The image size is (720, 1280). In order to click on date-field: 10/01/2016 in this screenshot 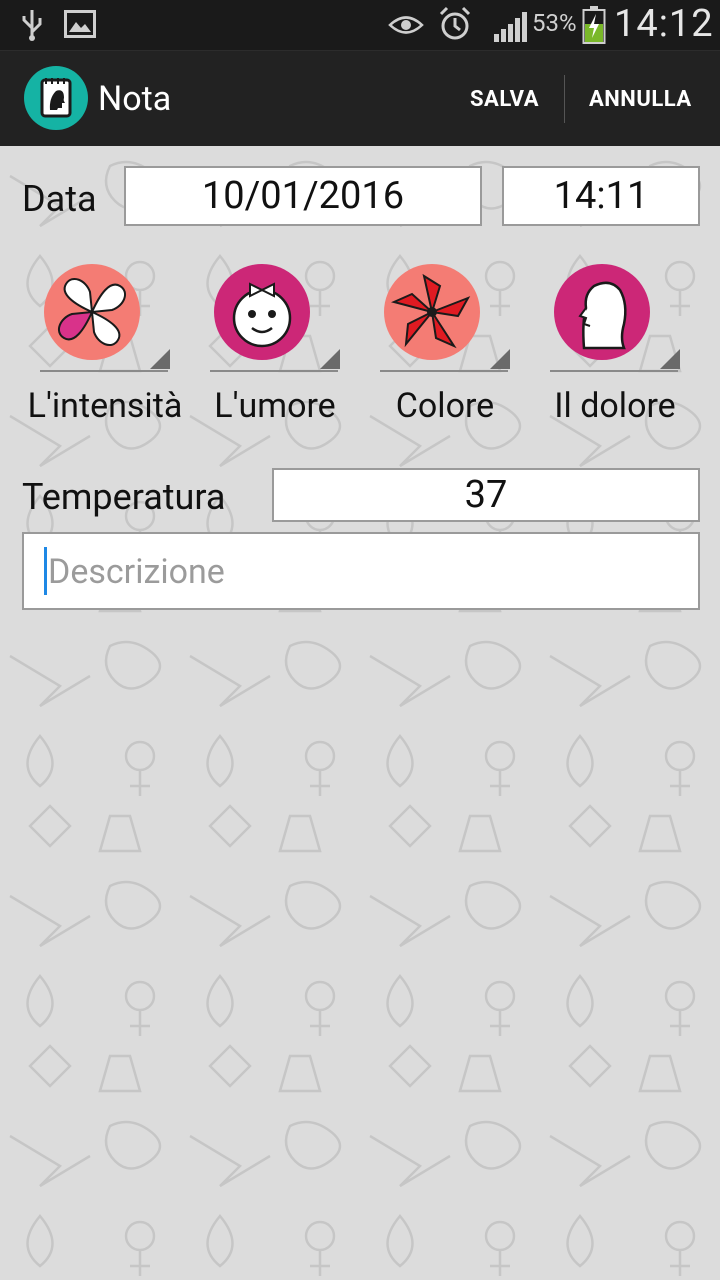, I will do `click(303, 196)`.